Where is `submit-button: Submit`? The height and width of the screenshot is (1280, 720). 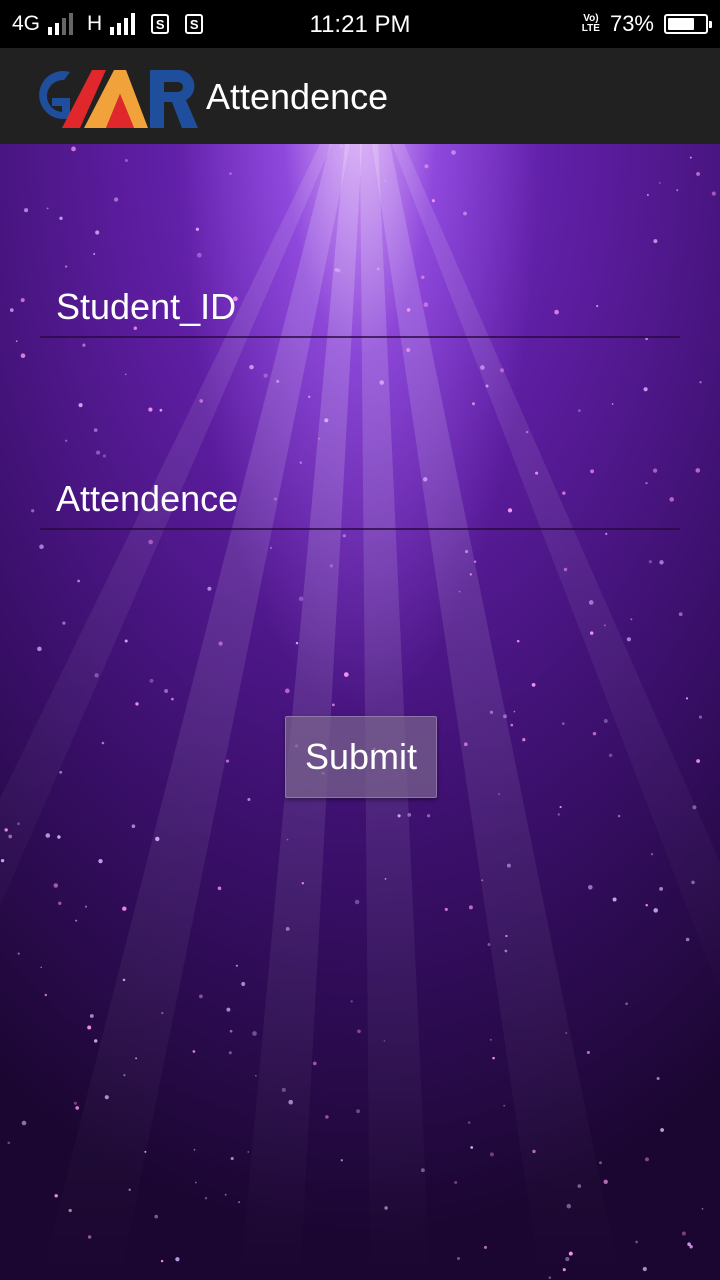
submit-button: Submit is located at coordinates (361, 757).